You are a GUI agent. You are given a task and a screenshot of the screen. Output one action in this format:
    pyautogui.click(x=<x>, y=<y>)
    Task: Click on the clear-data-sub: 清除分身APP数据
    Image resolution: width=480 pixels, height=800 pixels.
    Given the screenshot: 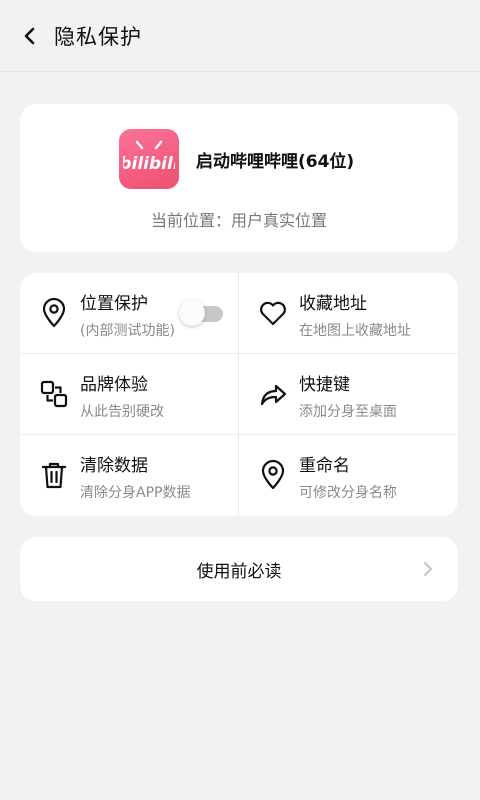 What is the action you would take?
    pyautogui.click(x=135, y=493)
    